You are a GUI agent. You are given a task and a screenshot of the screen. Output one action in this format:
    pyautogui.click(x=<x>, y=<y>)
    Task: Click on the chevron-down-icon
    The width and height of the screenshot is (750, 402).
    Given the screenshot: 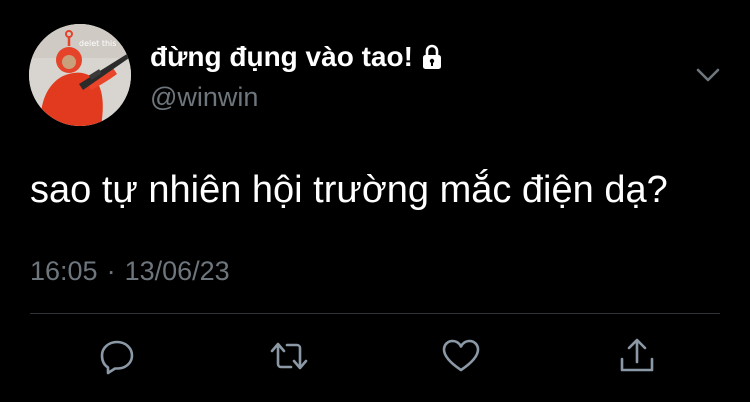 What is the action you would take?
    pyautogui.click(x=708, y=75)
    